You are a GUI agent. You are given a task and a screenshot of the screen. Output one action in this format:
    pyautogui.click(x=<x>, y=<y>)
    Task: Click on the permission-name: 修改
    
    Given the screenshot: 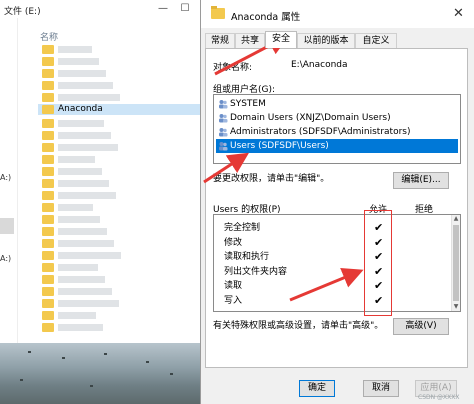 What is the action you would take?
    pyautogui.click(x=233, y=242)
    